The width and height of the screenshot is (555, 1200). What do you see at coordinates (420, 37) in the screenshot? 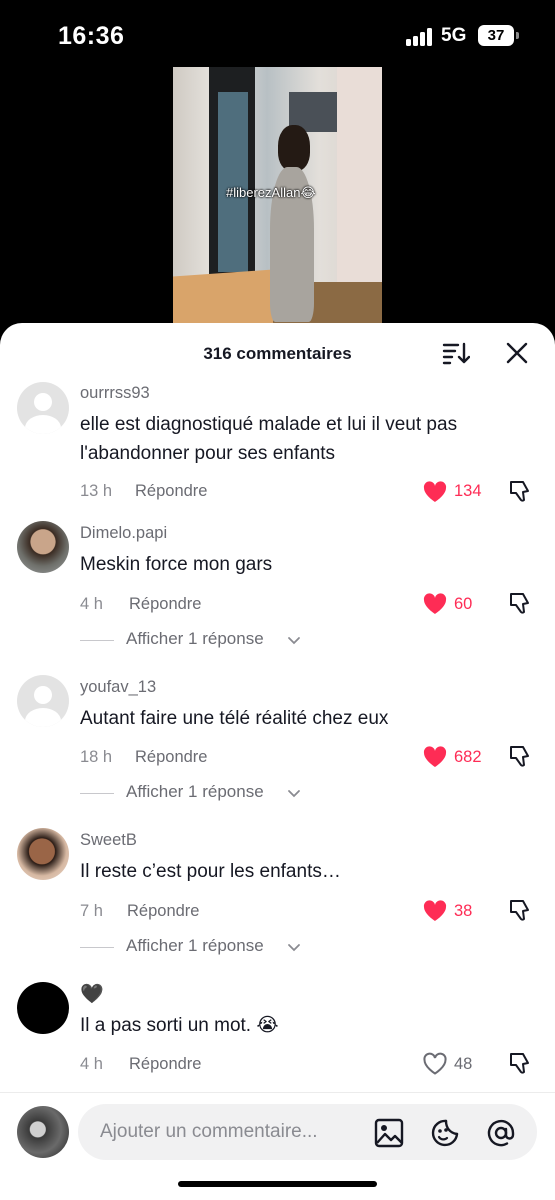
I see `cellular-signal-icon` at bounding box center [420, 37].